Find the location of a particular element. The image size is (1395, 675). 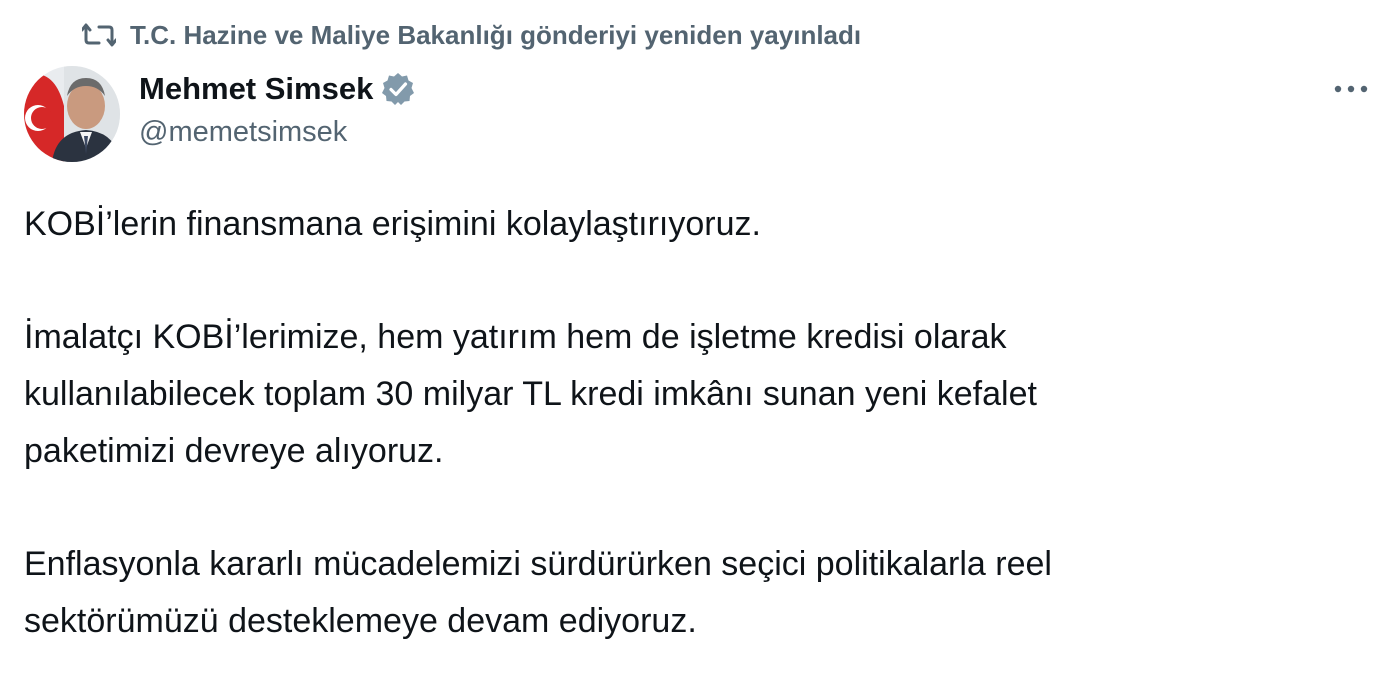

author-name-row: Mehmet Simsek is located at coordinates (277, 89).